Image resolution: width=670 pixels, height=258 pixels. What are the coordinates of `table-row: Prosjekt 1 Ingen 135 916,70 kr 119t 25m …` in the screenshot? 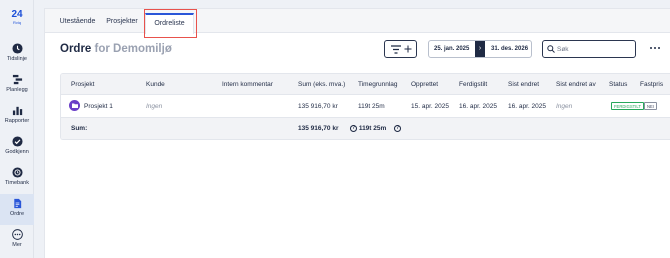 It's located at (365, 106).